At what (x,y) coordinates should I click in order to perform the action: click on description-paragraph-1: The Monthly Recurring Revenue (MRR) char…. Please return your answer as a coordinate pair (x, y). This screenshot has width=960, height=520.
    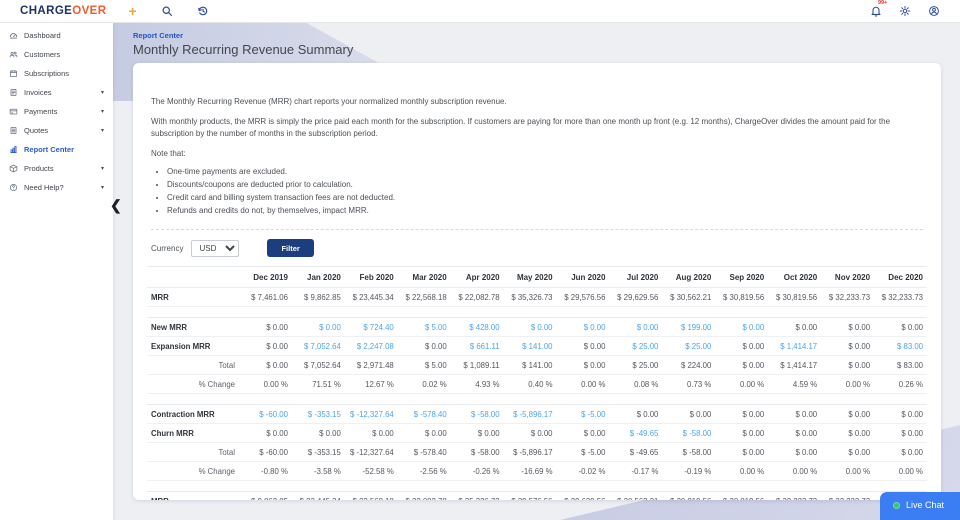
    Looking at the image, I should click on (329, 101).